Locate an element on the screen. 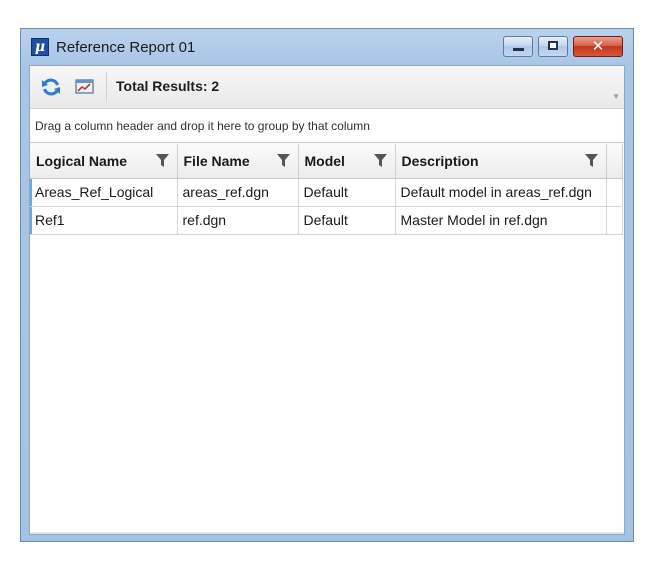  column-header-spacer is located at coordinates (614, 161).